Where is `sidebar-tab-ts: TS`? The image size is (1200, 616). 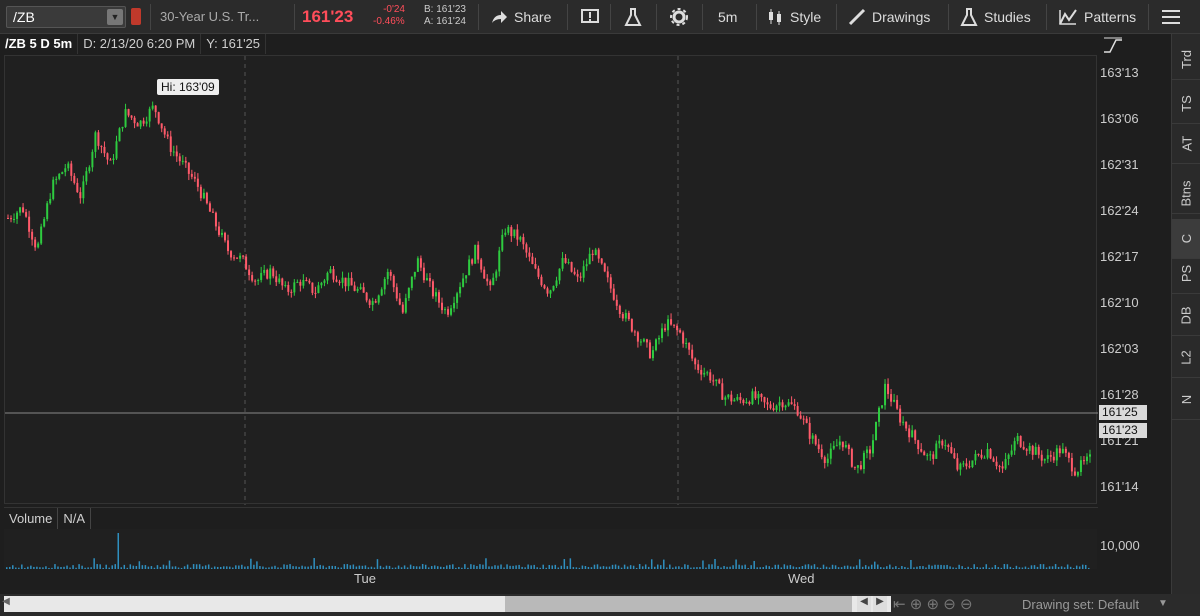
sidebar-tab-ts: TS is located at coordinates (1186, 104).